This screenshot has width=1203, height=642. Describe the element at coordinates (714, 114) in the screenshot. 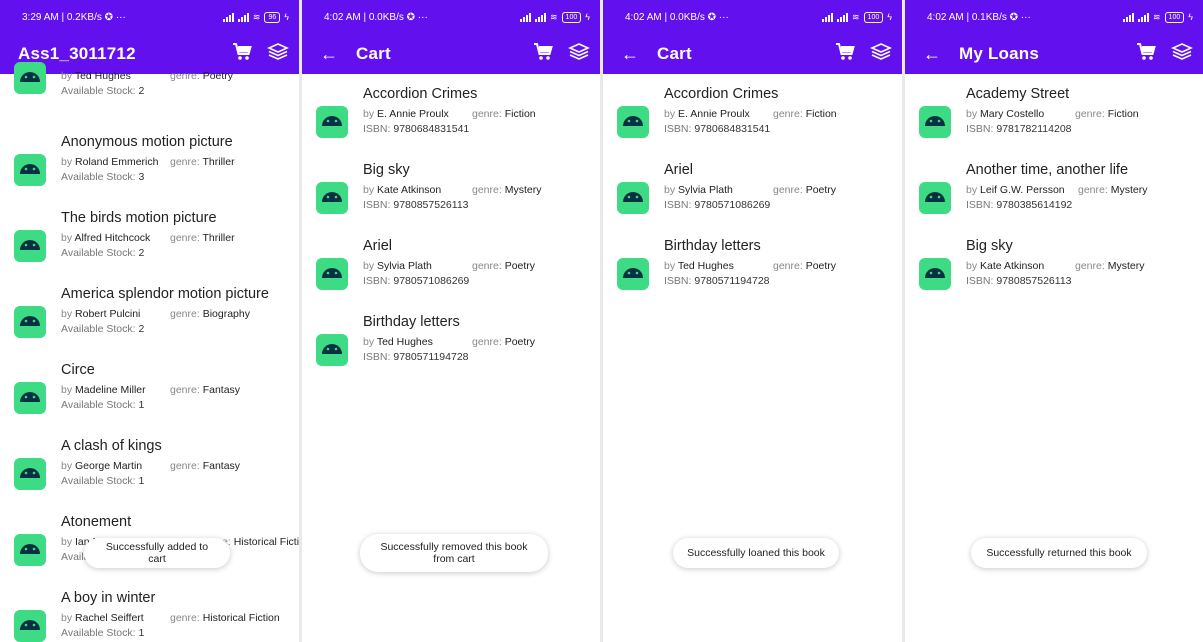

I see `book-author: E. Annie Proulx` at that location.